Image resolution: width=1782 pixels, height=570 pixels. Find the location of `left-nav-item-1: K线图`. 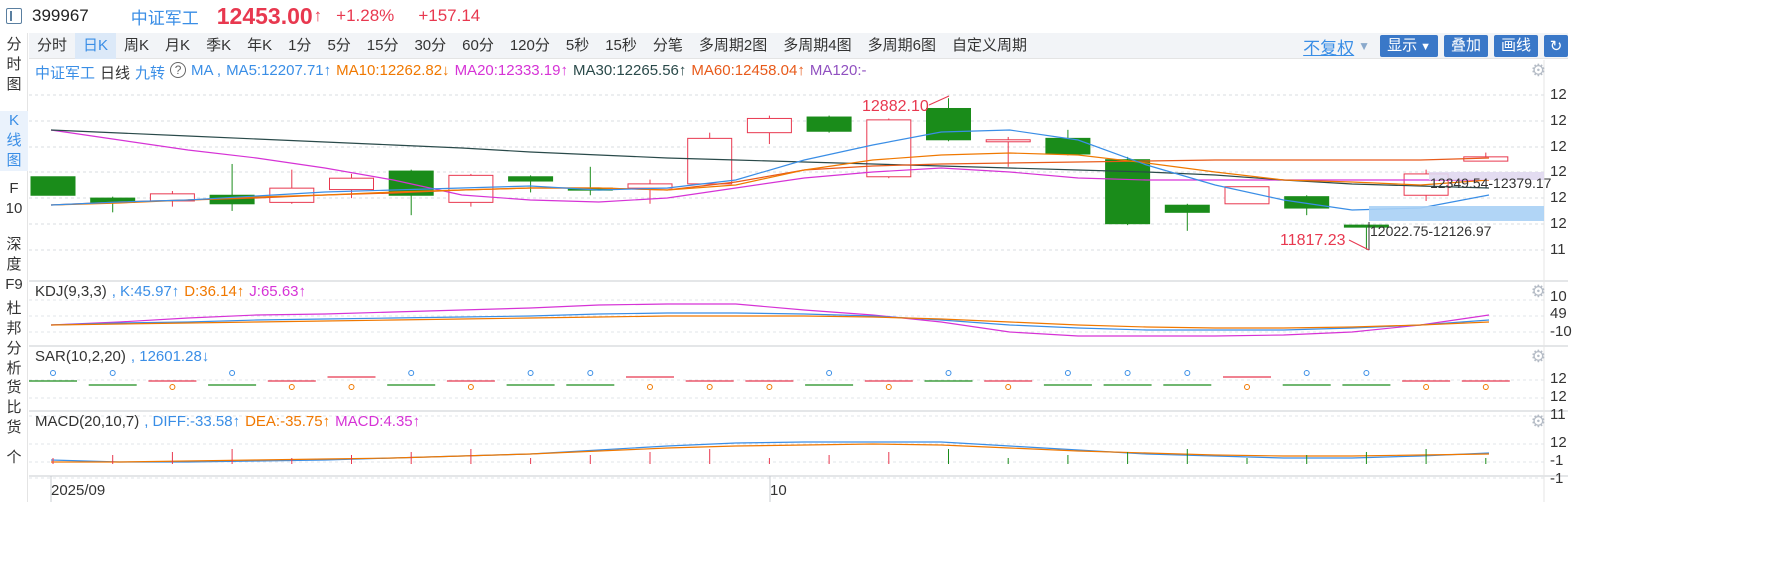

left-nav-item-1: K线图 is located at coordinates (14, 141).